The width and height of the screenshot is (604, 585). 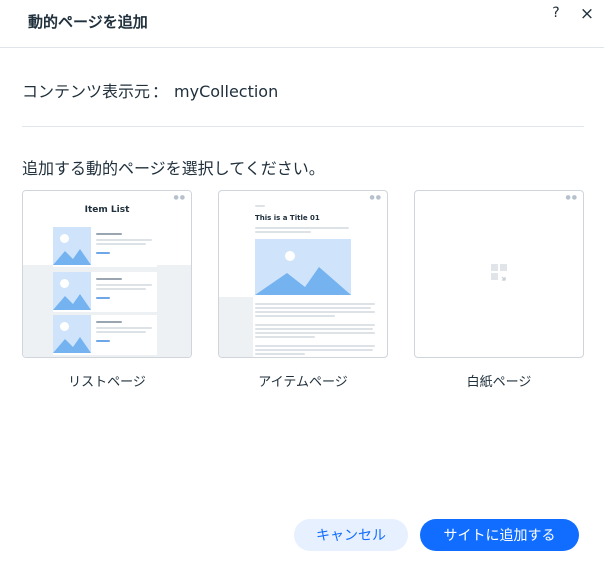 I want to click on item-preview-background, so click(x=236, y=327).